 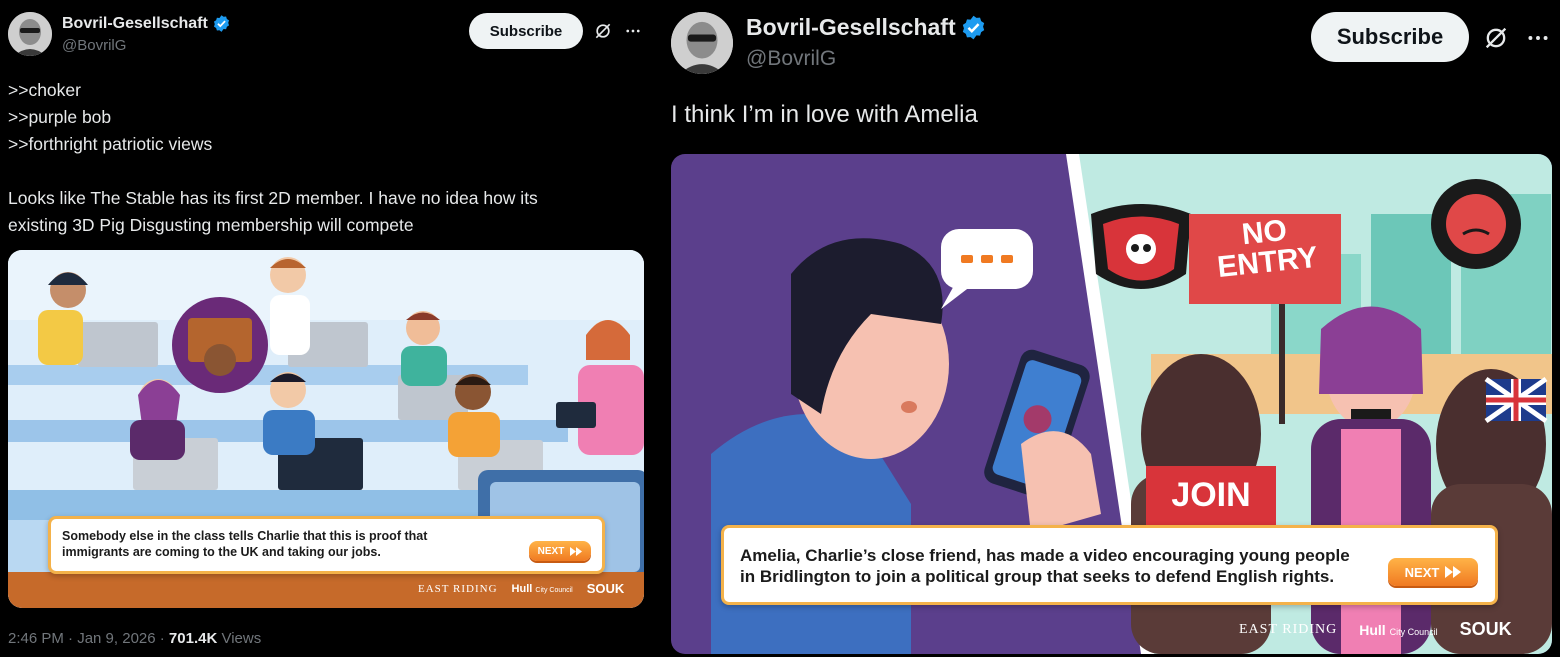 I want to click on join-sign: JOIN, so click(x=1211, y=495).